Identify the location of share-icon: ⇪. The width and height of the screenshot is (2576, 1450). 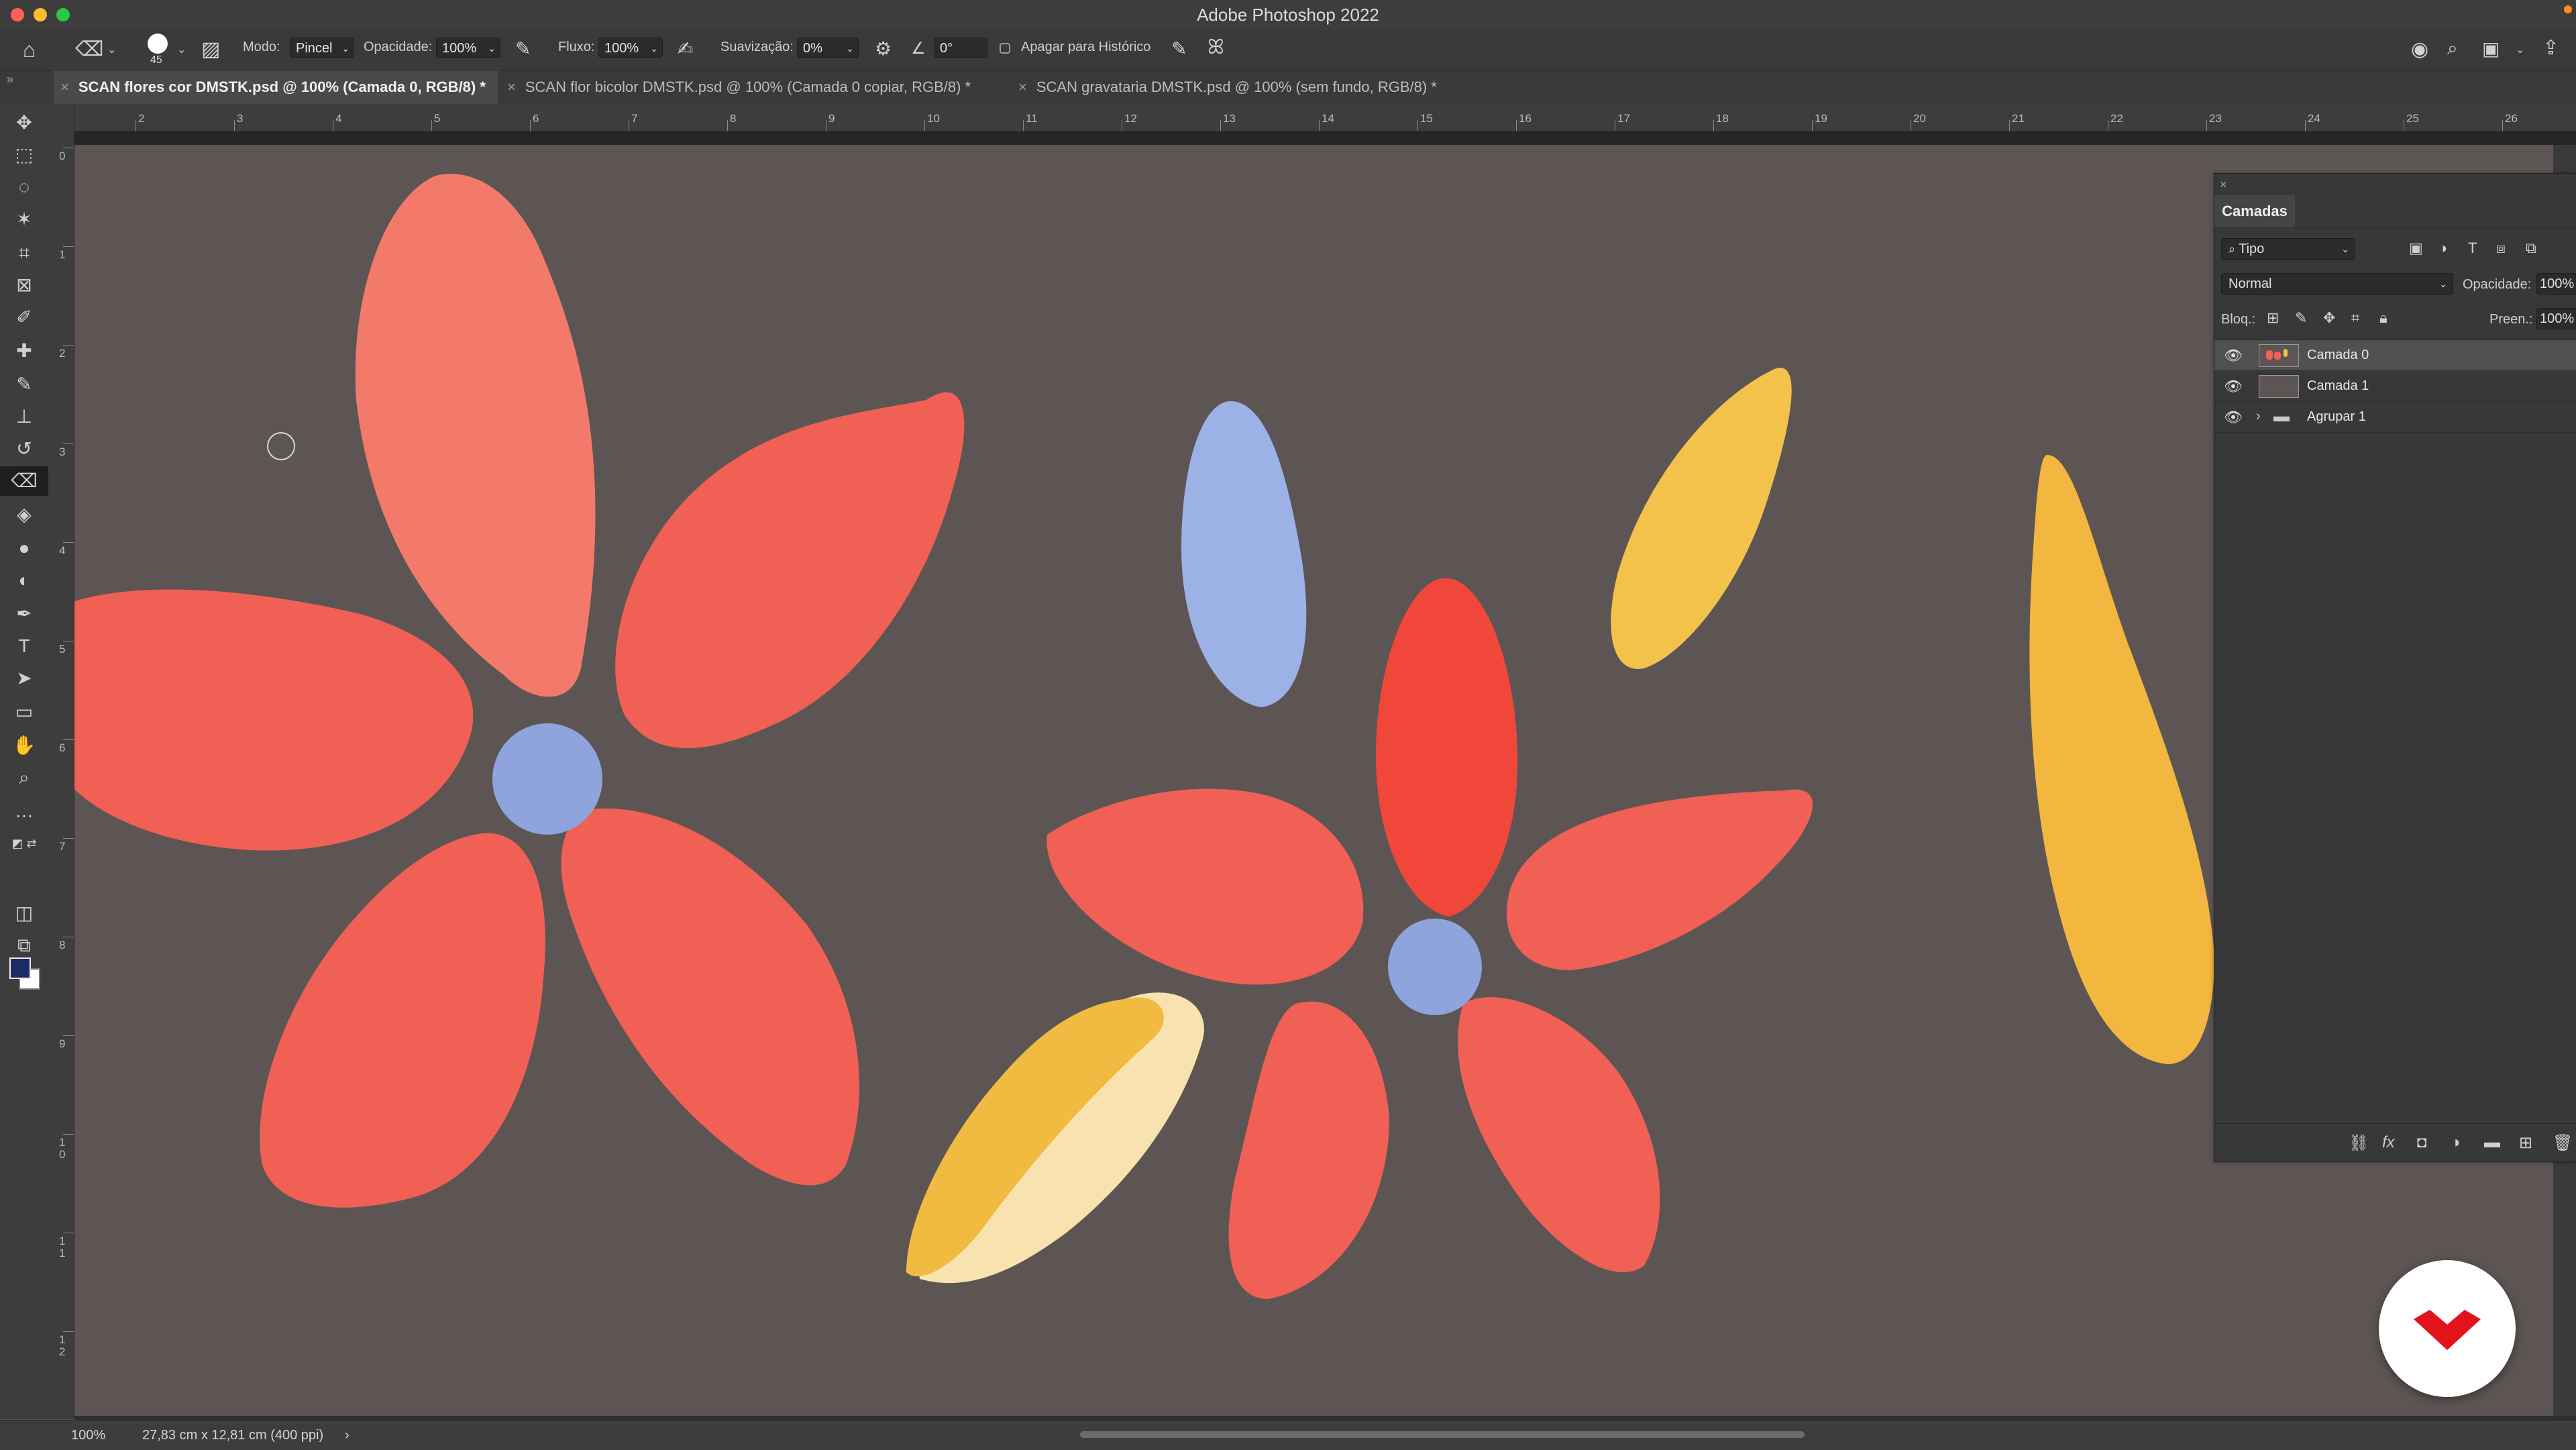
(2550, 48).